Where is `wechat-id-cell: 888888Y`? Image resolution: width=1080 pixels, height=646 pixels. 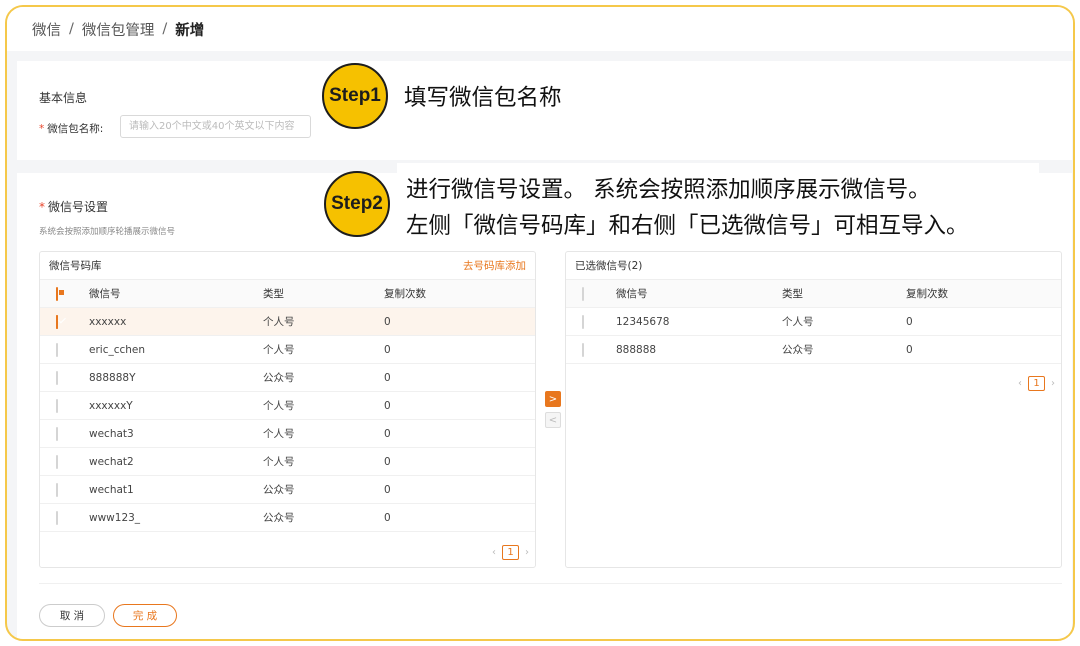 wechat-id-cell: 888888Y is located at coordinates (112, 377).